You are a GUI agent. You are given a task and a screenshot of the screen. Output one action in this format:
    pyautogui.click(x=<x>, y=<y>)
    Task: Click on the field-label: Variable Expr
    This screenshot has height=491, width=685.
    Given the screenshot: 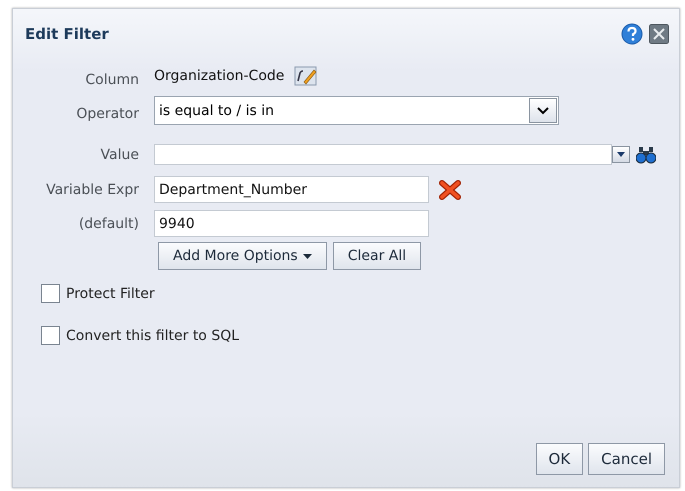 What is the action you would take?
    pyautogui.click(x=92, y=190)
    